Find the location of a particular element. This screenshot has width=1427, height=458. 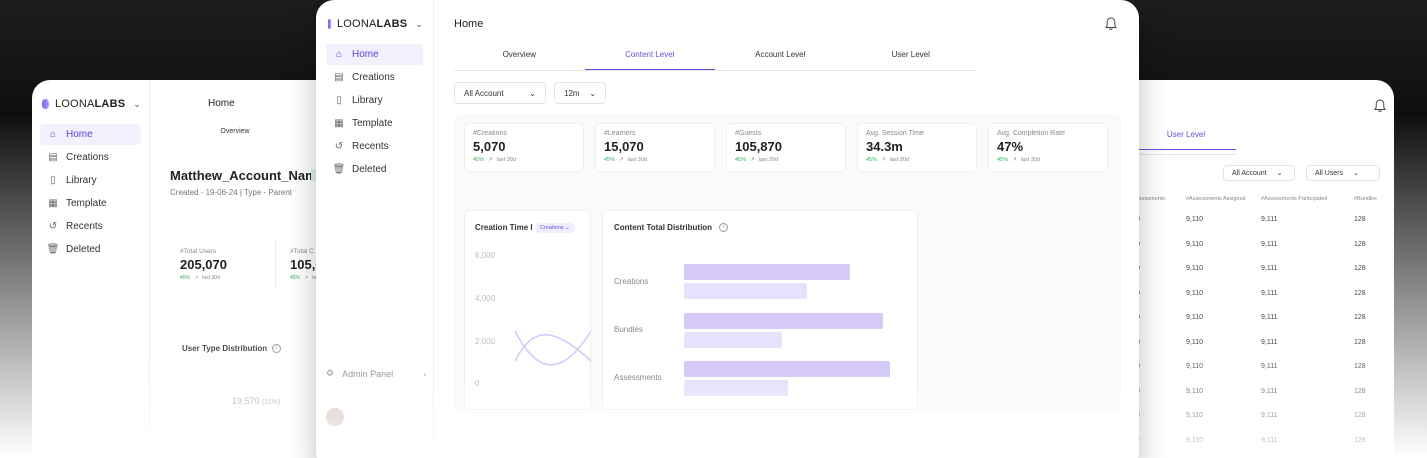

stat-label: #Total Users is located at coordinates (198, 251).